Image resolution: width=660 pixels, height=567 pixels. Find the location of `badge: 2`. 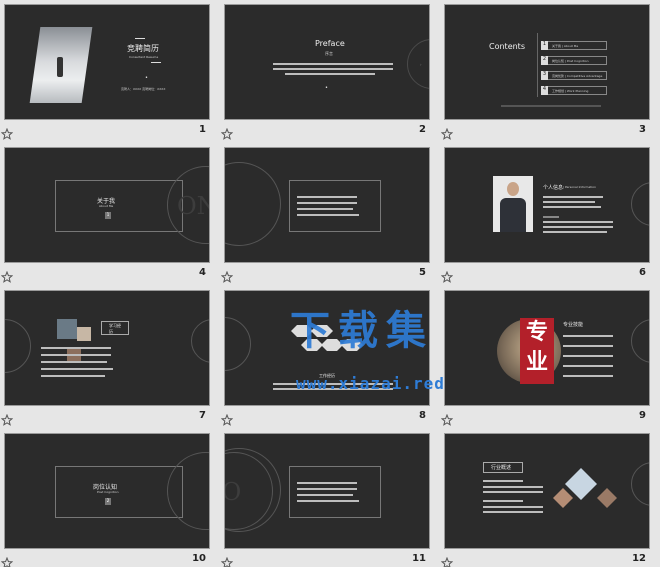

badge: 2 is located at coordinates (108, 501).